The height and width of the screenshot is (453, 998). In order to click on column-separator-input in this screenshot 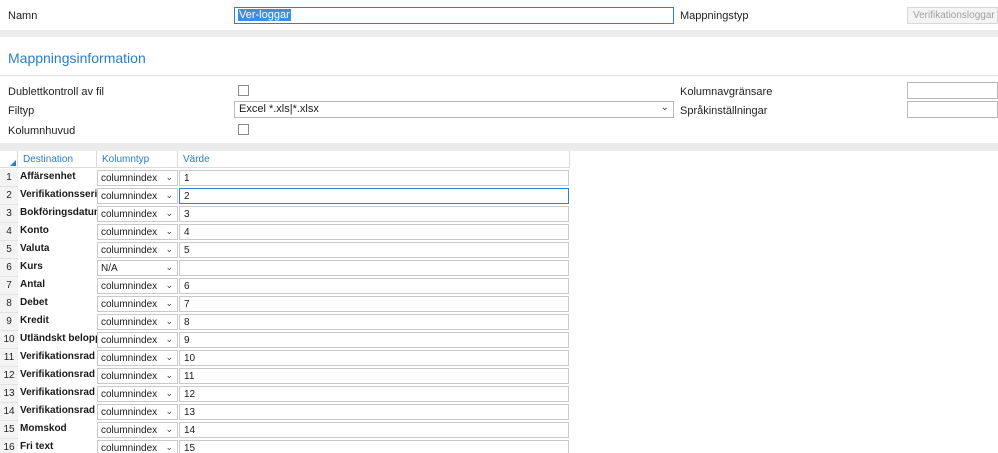, I will do `click(952, 90)`.